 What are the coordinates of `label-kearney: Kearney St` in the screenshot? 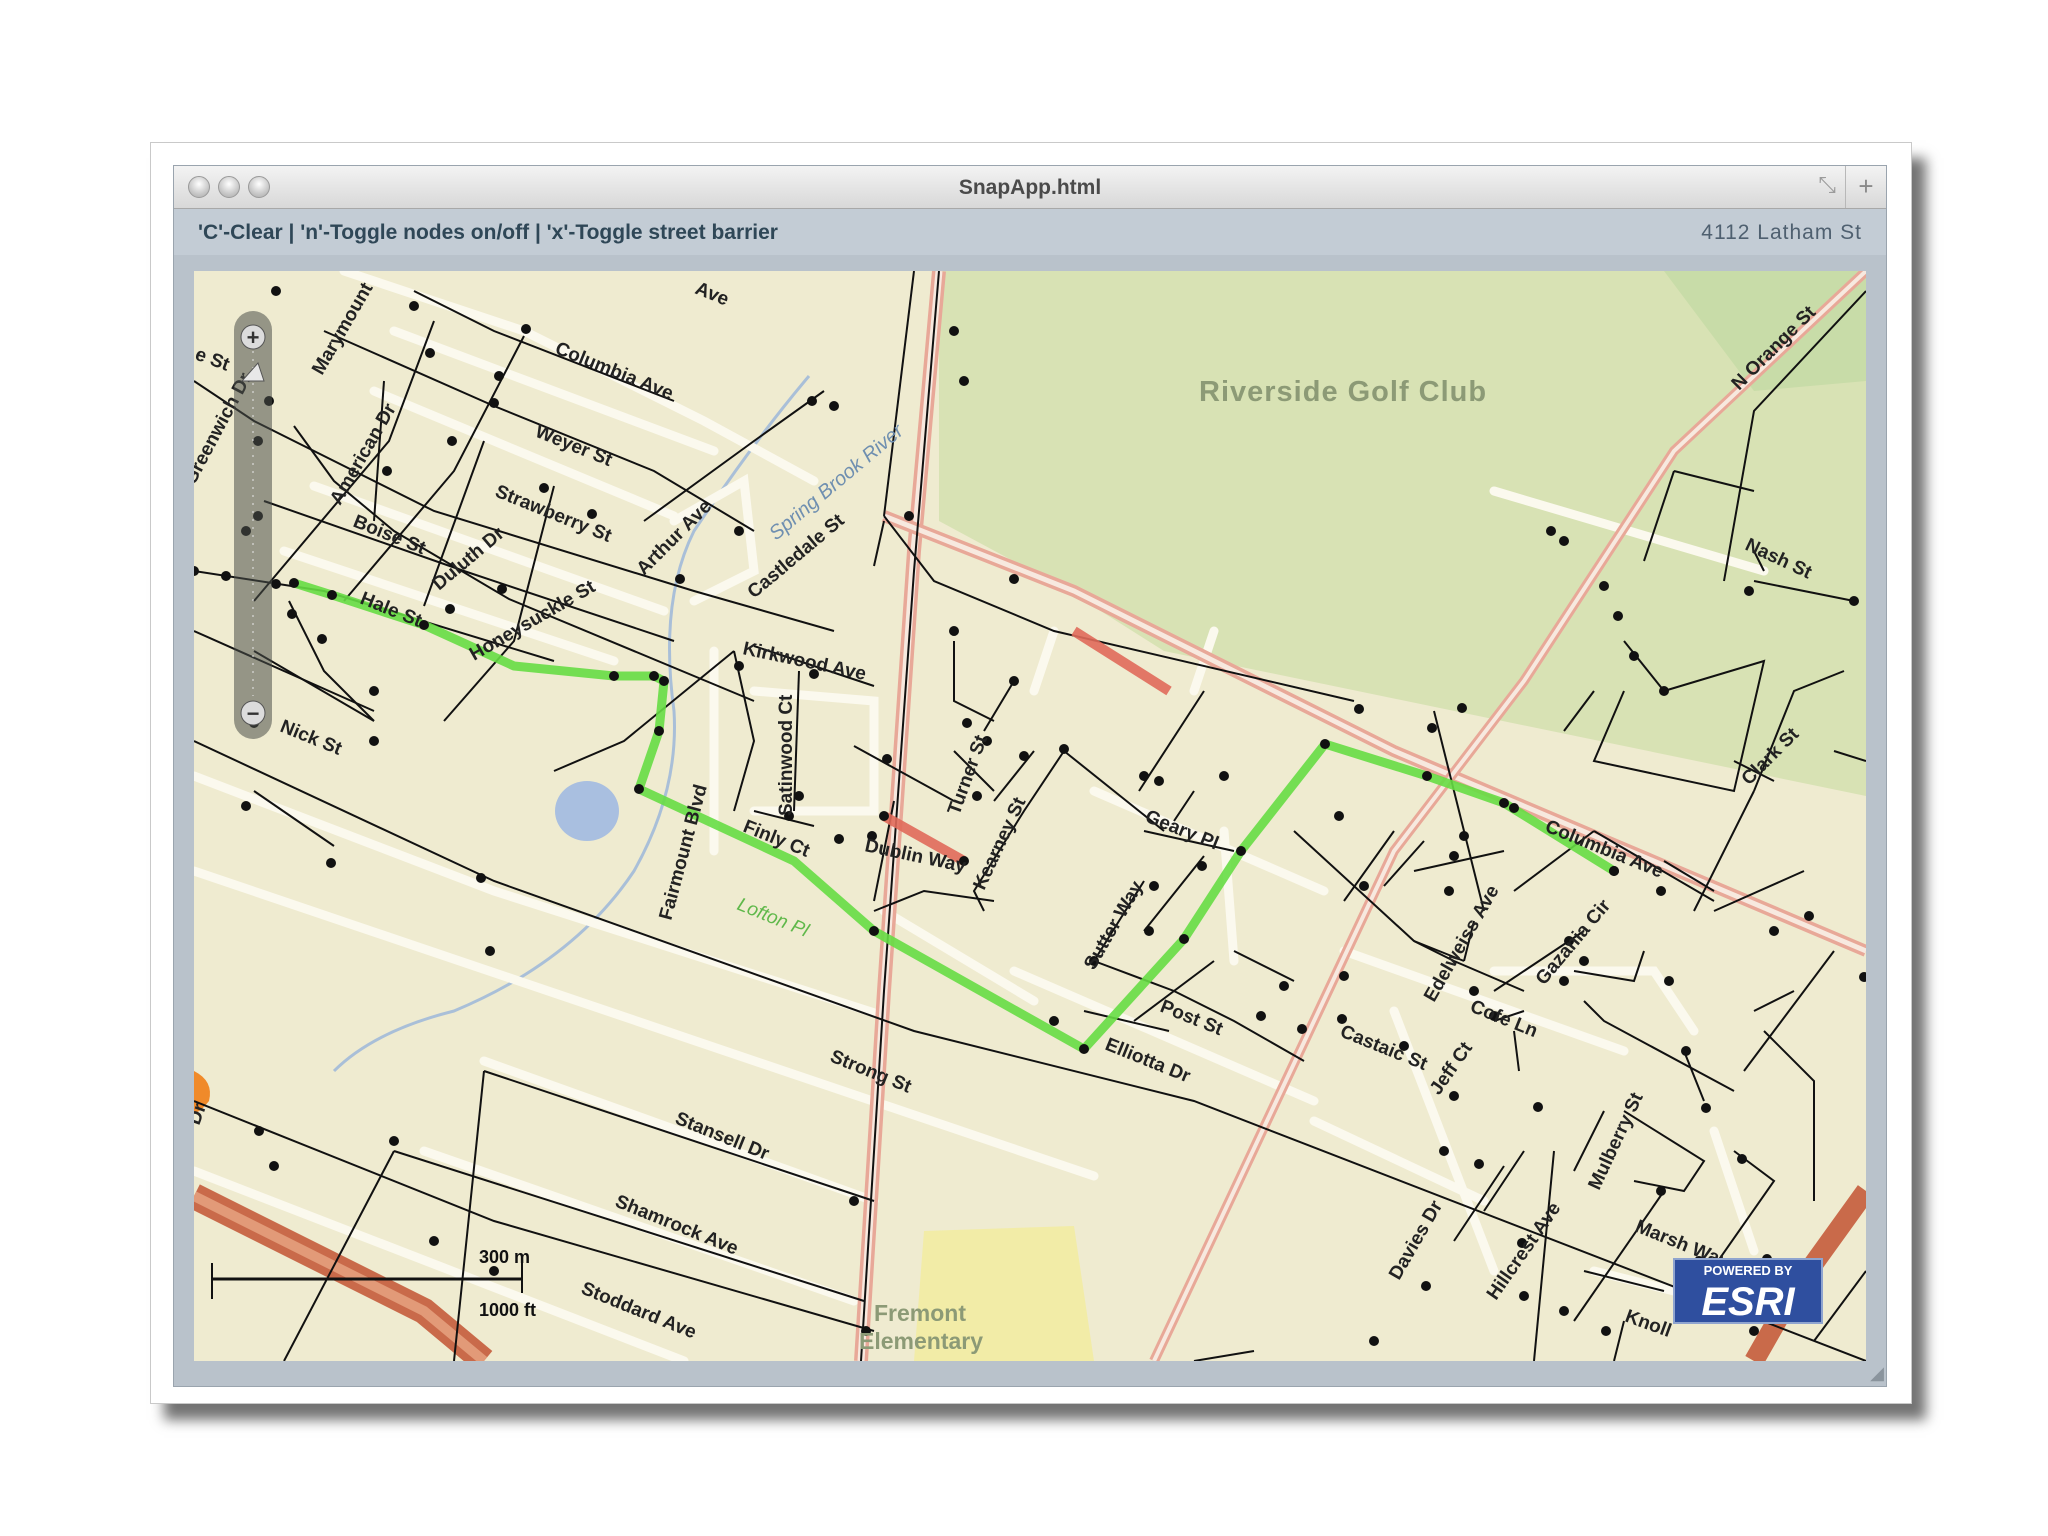 It's located at (999, 843).